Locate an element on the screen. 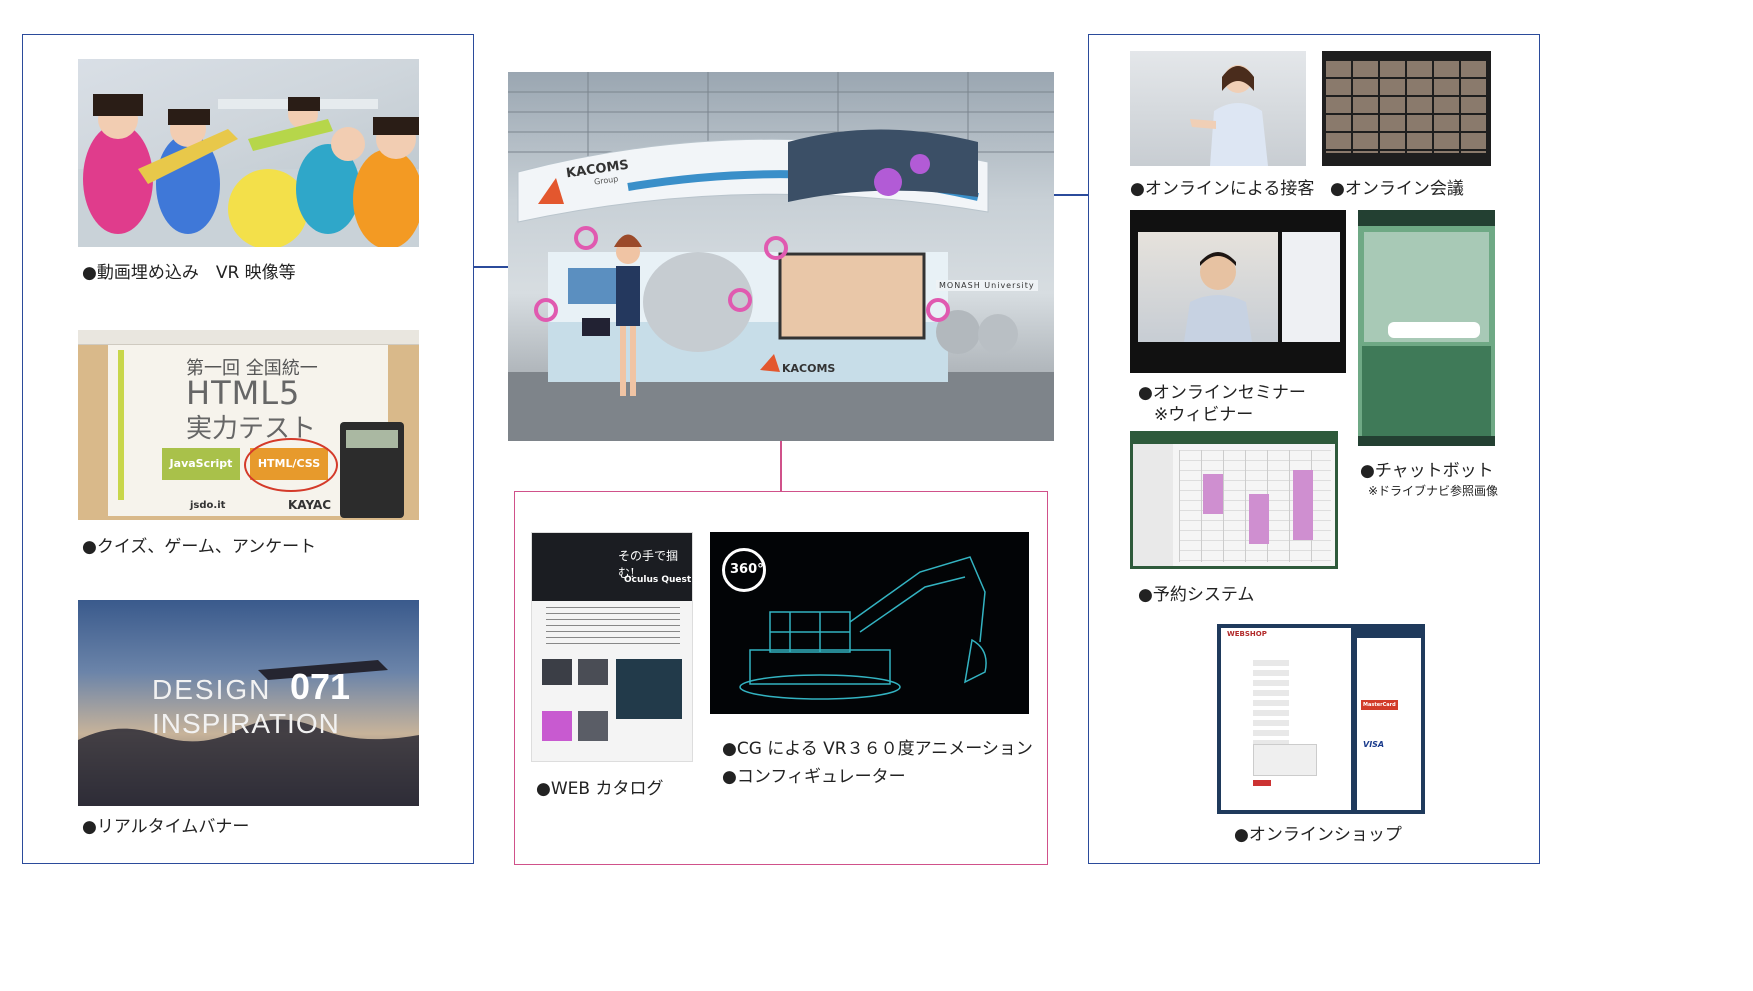 Image resolution: width=1753 pixels, height=991 pixels. video-people-illustration is located at coordinates (248, 170).